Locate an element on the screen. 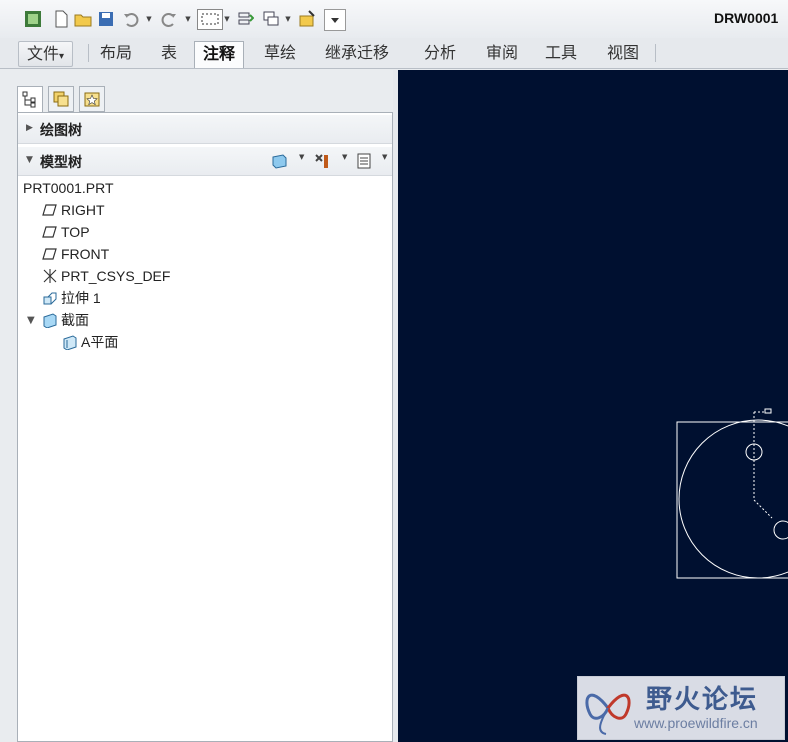 The image size is (788, 742). tab-analysis: 分析 is located at coordinates (440, 53).